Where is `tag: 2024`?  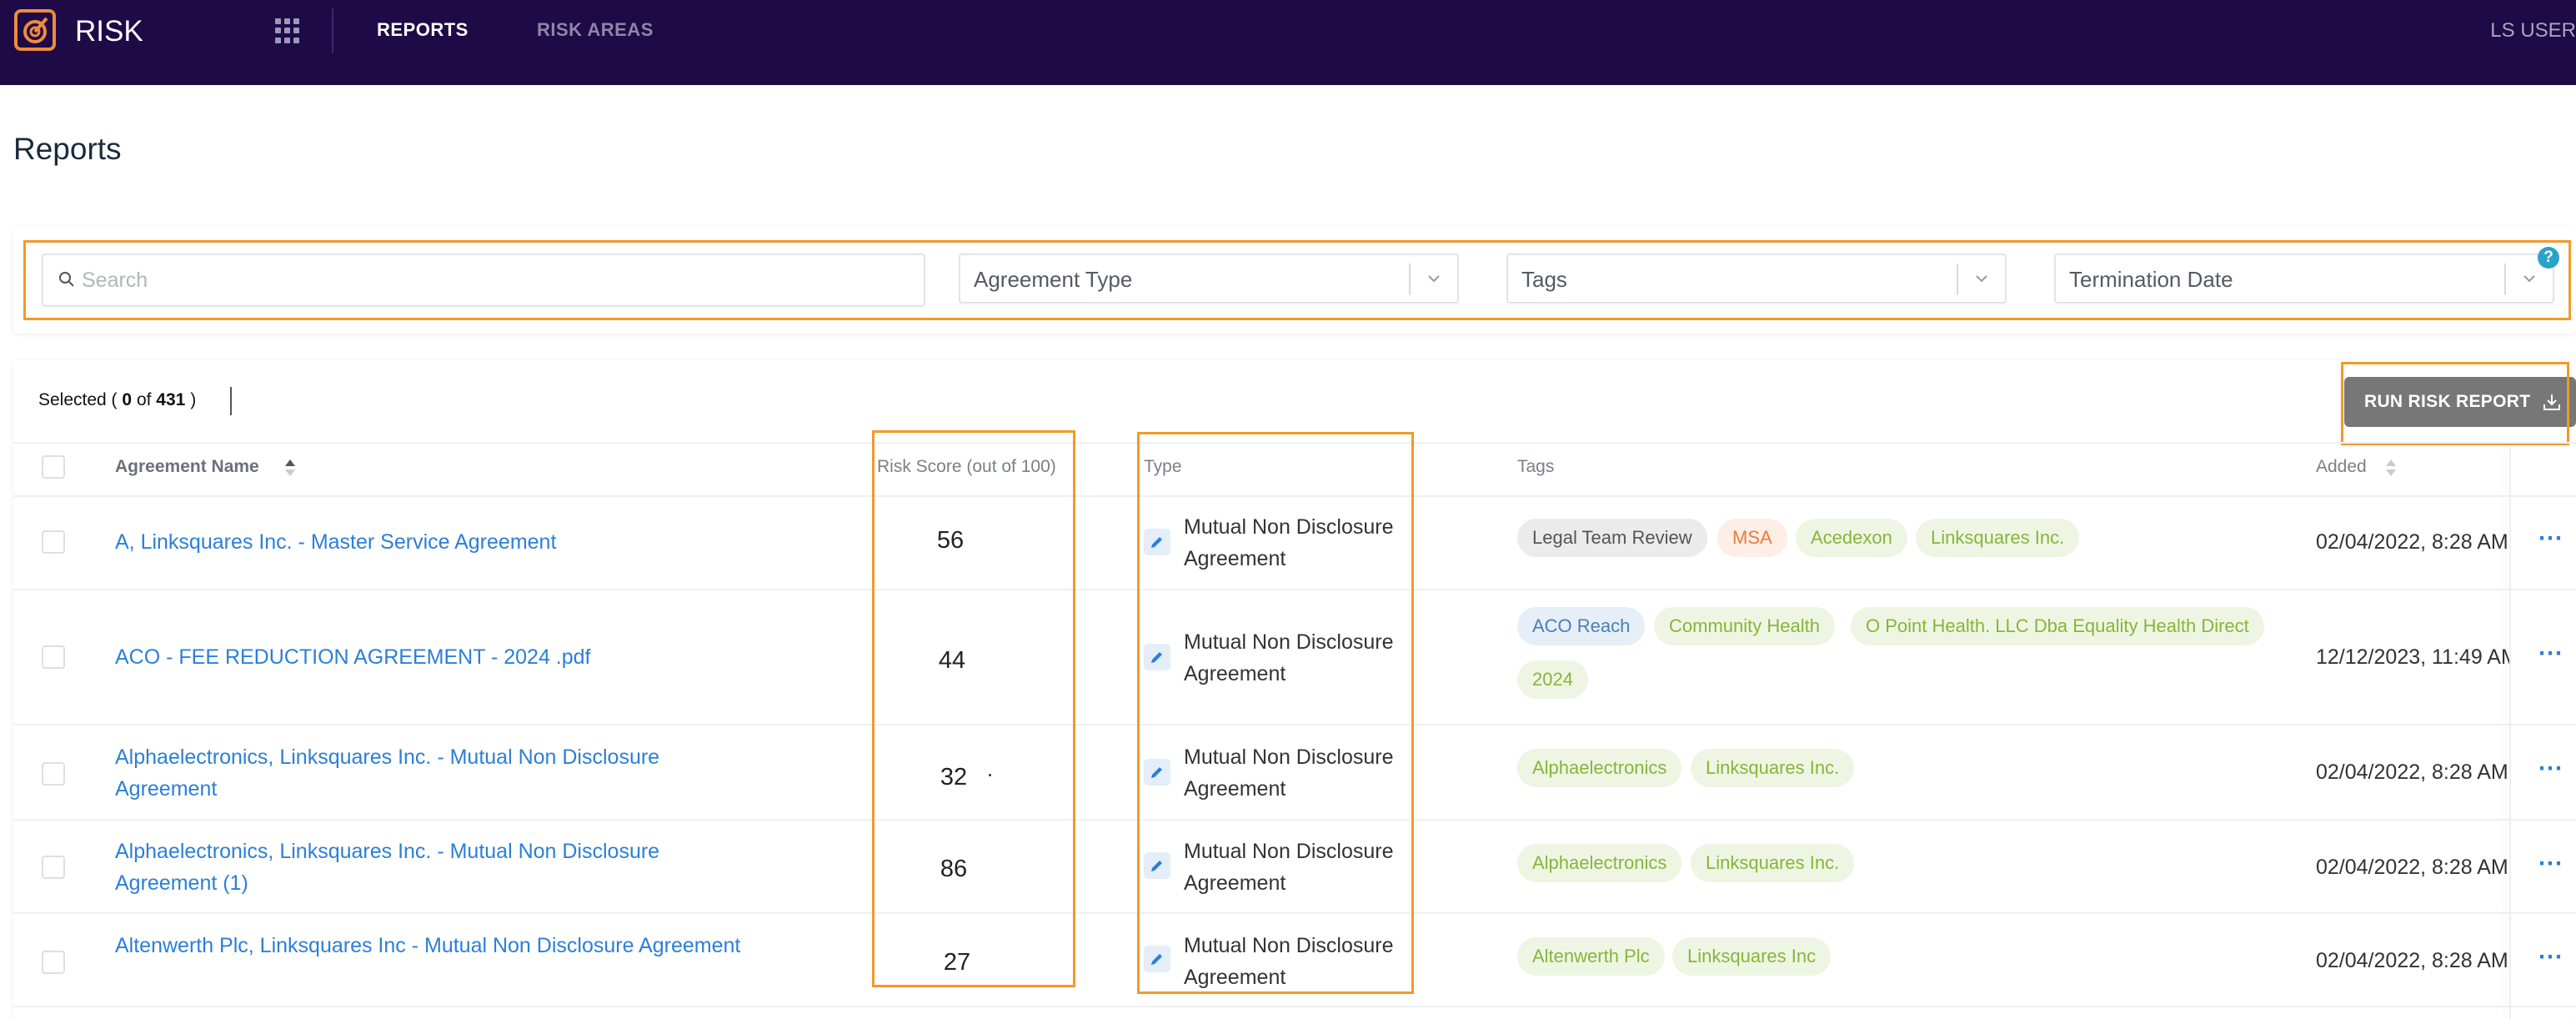 tag: 2024 is located at coordinates (1552, 679).